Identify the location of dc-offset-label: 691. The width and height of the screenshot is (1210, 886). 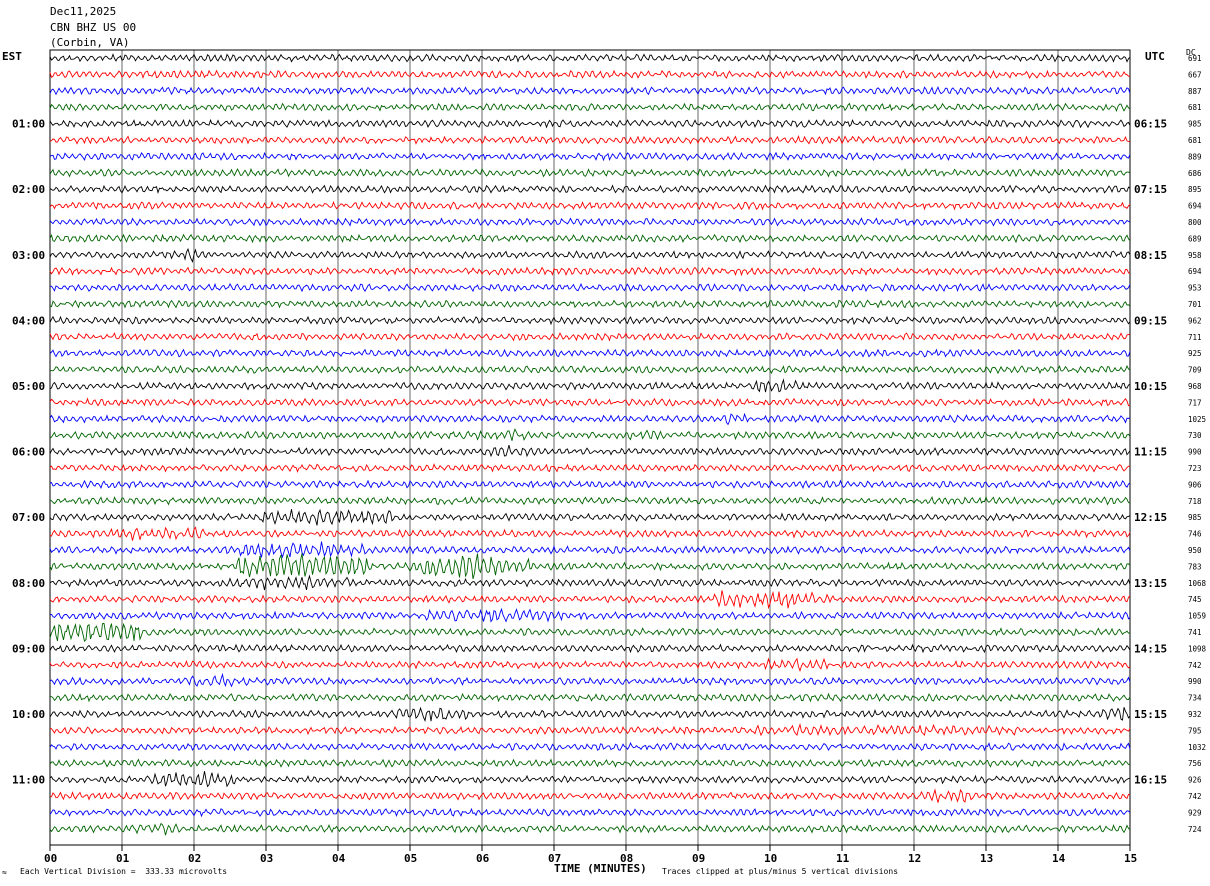
(1195, 58).